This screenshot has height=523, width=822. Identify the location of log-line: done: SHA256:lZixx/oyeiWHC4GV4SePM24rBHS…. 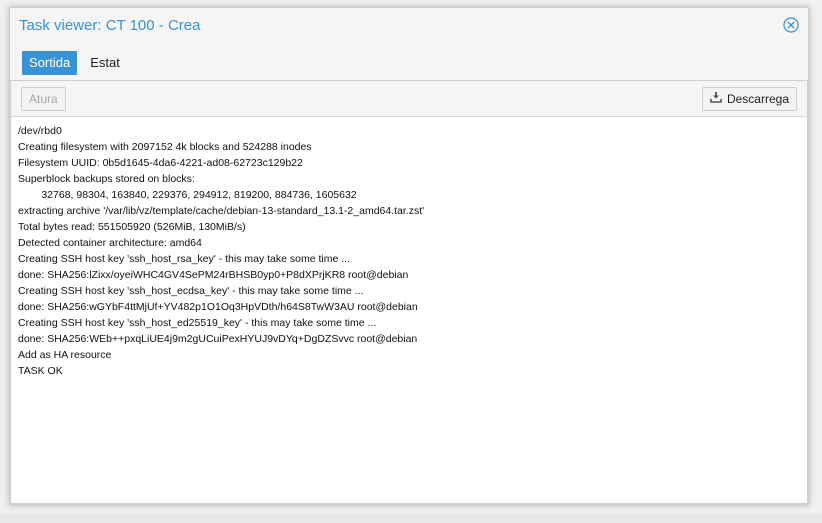
(213, 275).